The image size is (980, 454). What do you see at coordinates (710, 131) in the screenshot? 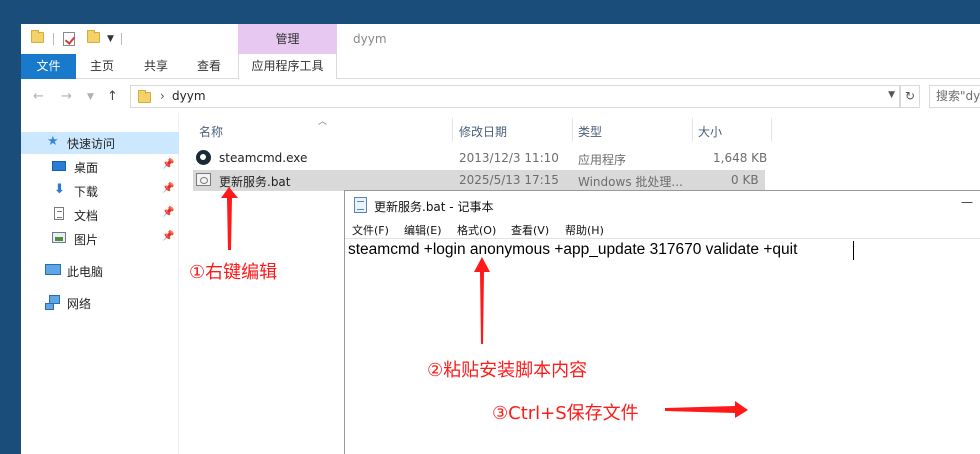
I see `column-header-size: 大小` at bounding box center [710, 131].